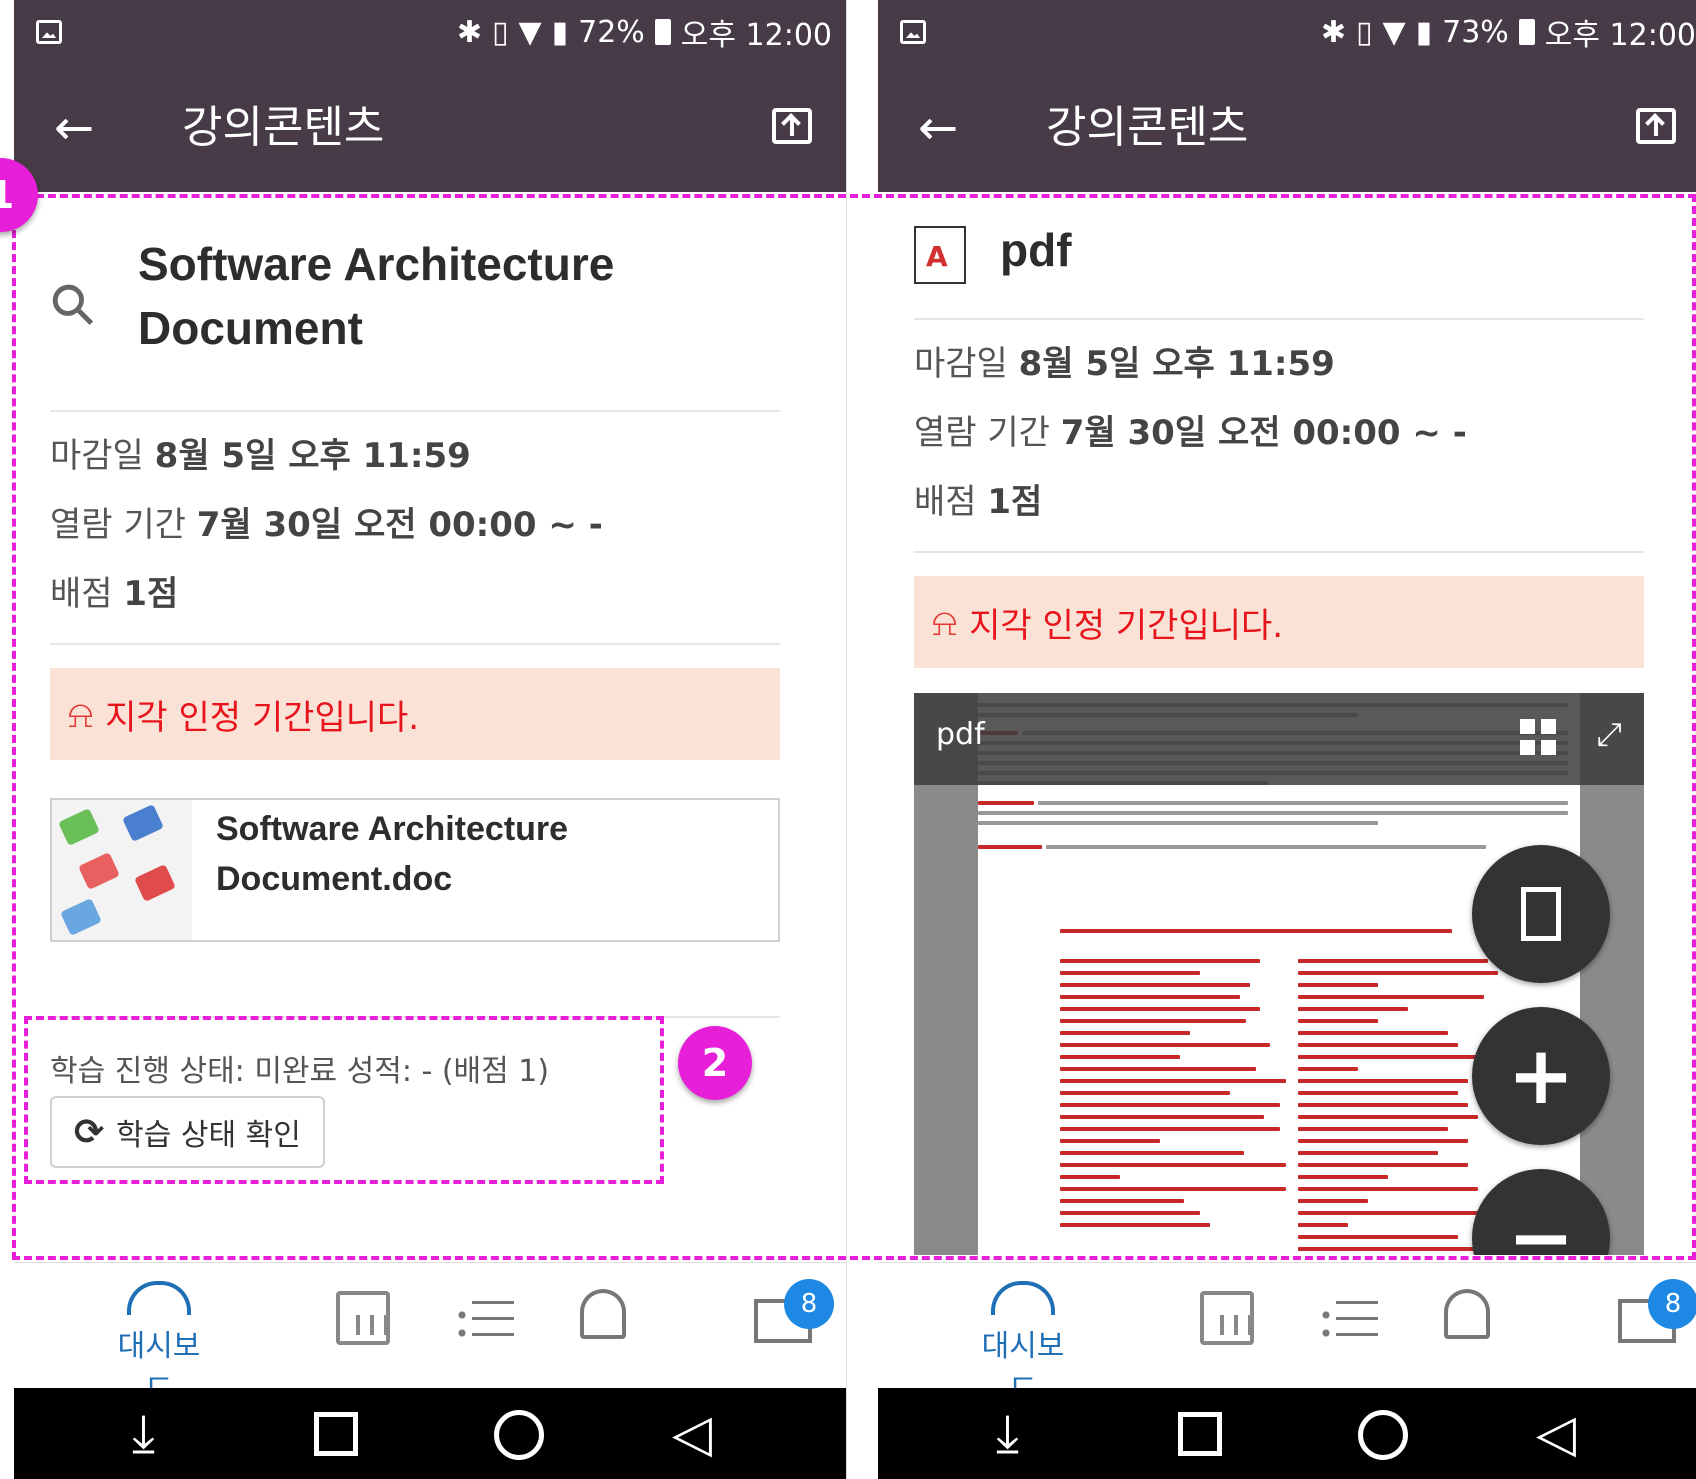 This screenshot has width=1696, height=1479. What do you see at coordinates (1287, 128) in the screenshot?
I see `app-bar: ← 강의콘텐츠` at bounding box center [1287, 128].